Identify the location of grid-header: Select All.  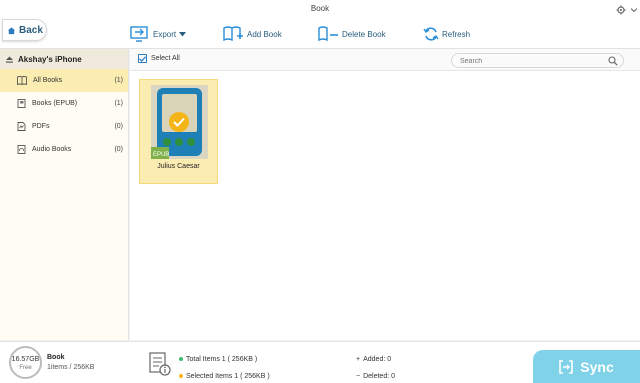
(385, 60).